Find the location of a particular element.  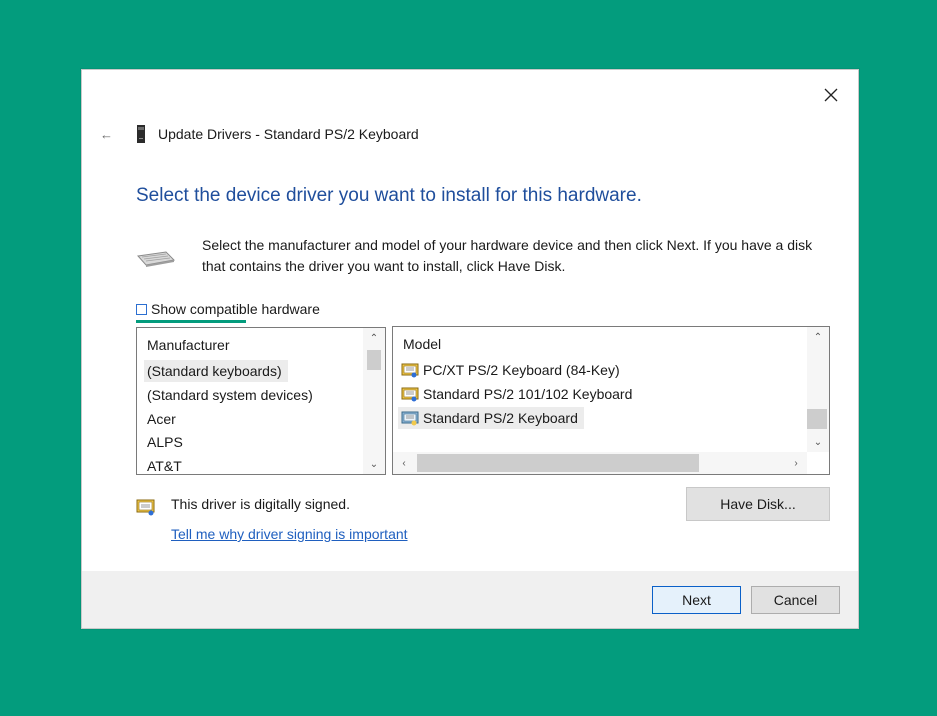

close-icon is located at coordinates (831, 95).